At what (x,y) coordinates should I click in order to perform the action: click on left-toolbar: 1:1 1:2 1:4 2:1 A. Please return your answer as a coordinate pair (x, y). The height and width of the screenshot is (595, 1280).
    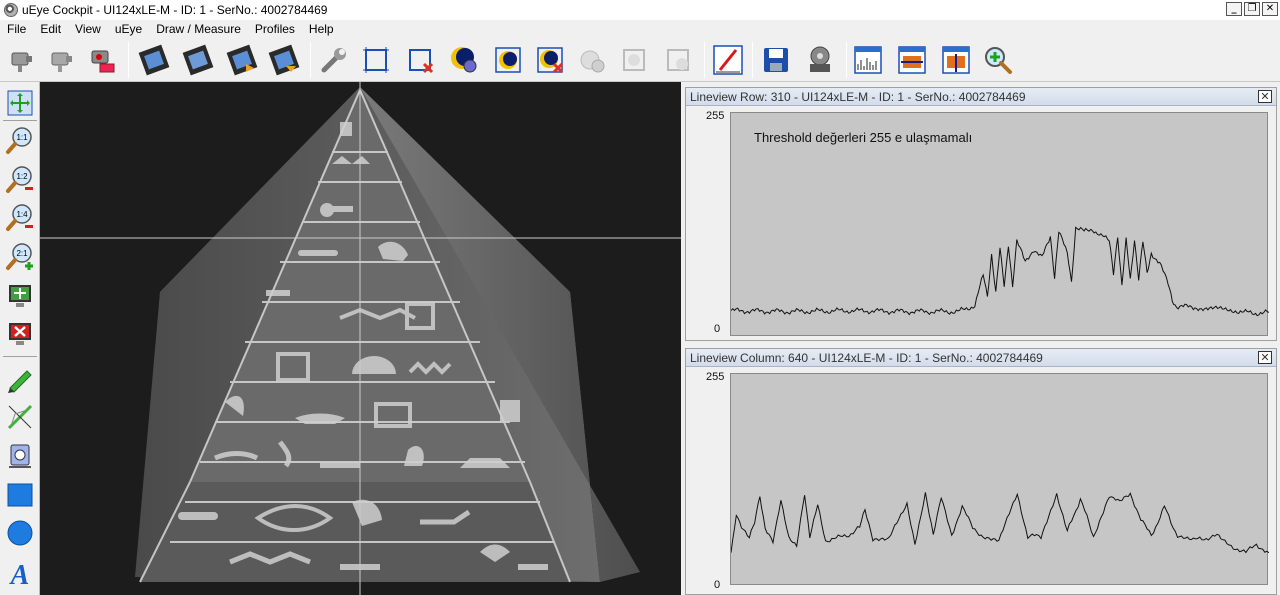
    Looking at the image, I should click on (20, 338).